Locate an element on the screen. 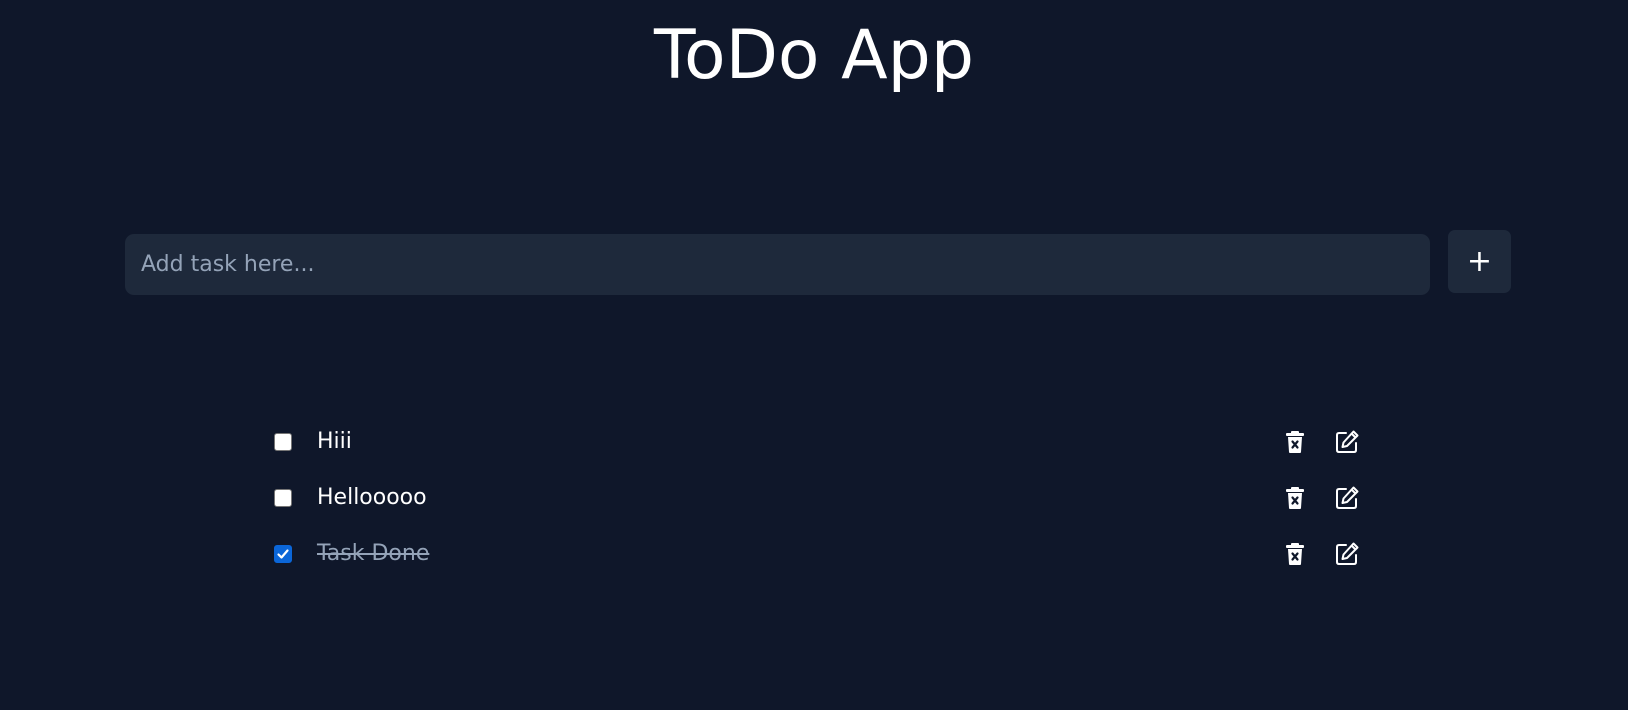  add-task-form: + is located at coordinates (818, 262).